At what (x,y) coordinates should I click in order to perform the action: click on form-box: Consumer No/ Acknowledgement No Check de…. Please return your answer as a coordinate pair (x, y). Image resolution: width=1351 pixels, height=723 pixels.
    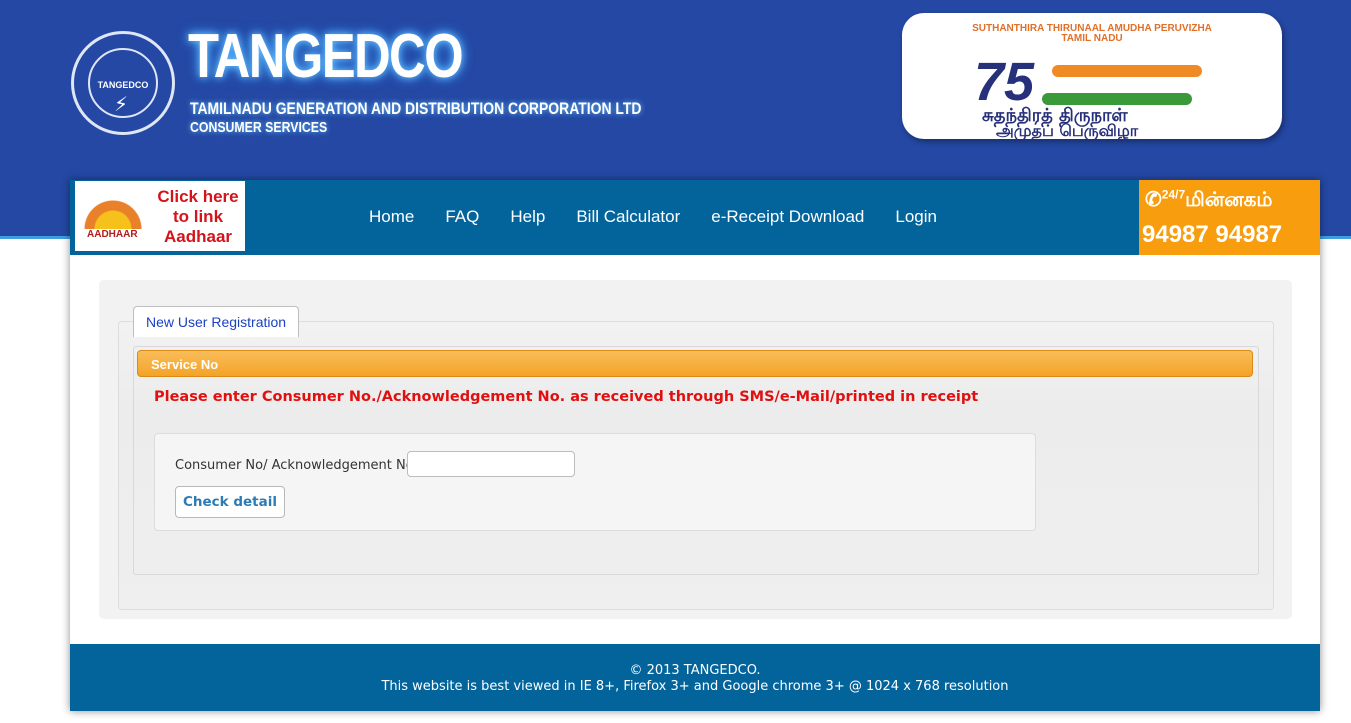
    Looking at the image, I should click on (595, 482).